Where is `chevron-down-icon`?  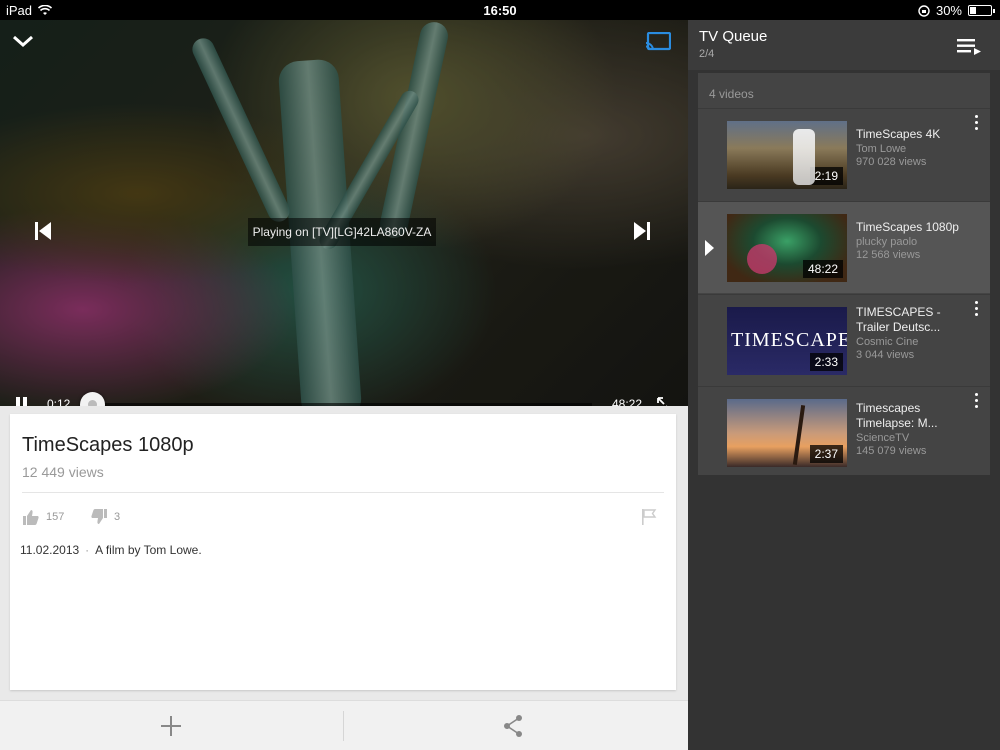
chevron-down-icon is located at coordinates (23, 41).